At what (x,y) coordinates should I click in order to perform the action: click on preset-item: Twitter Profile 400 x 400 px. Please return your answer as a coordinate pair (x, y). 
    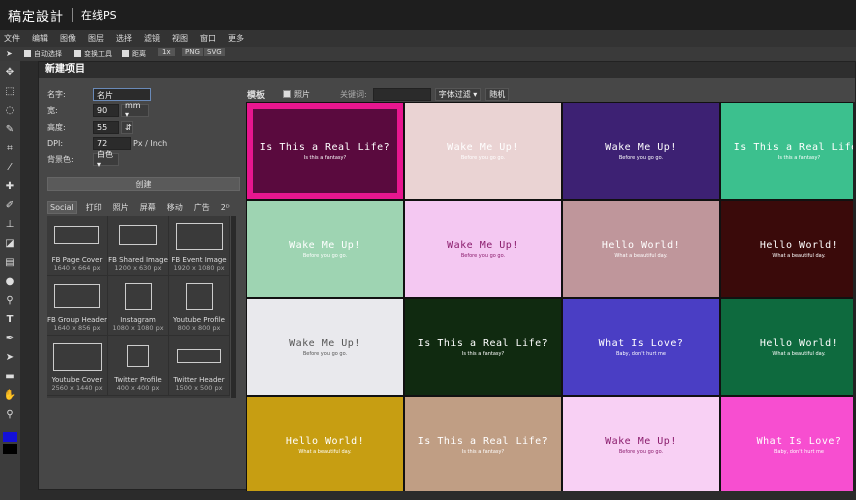
    Looking at the image, I should click on (138, 366).